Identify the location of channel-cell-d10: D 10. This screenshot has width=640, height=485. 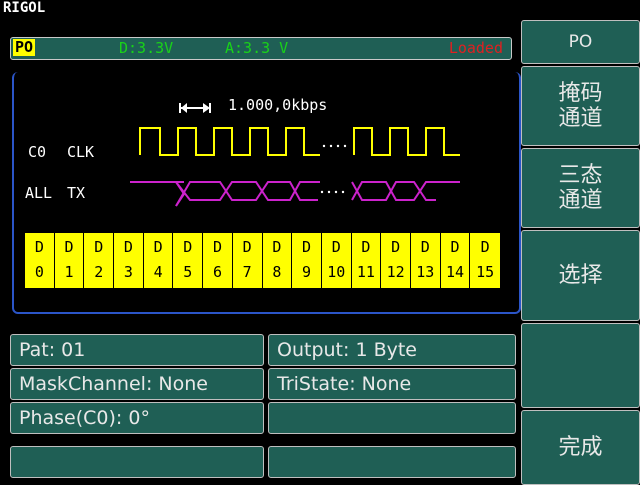
(337, 260).